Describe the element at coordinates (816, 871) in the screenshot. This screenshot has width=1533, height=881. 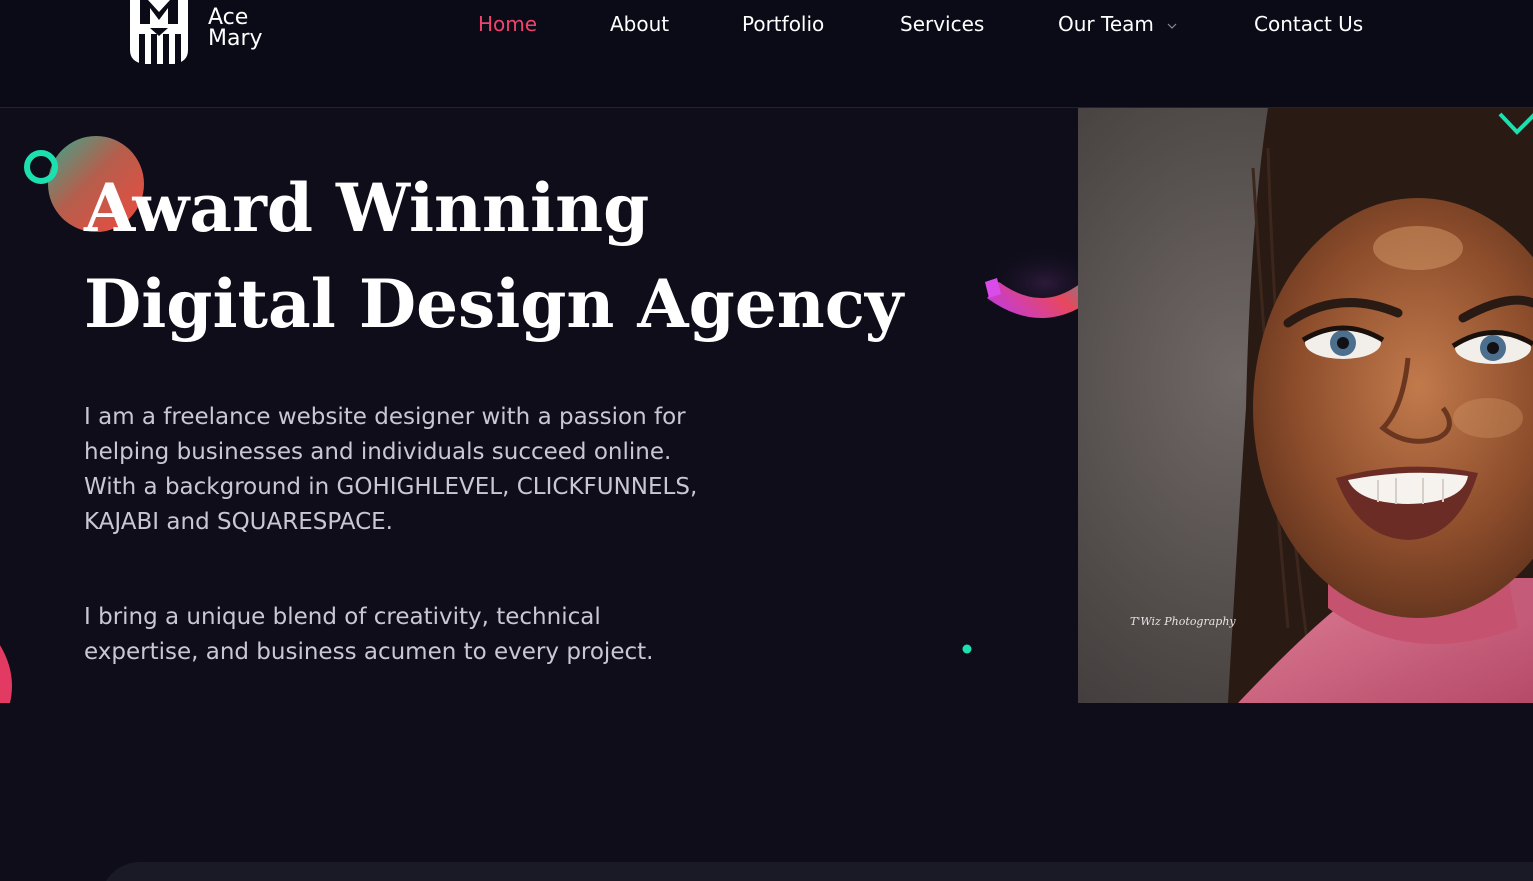
I see `next-section-panel` at that location.